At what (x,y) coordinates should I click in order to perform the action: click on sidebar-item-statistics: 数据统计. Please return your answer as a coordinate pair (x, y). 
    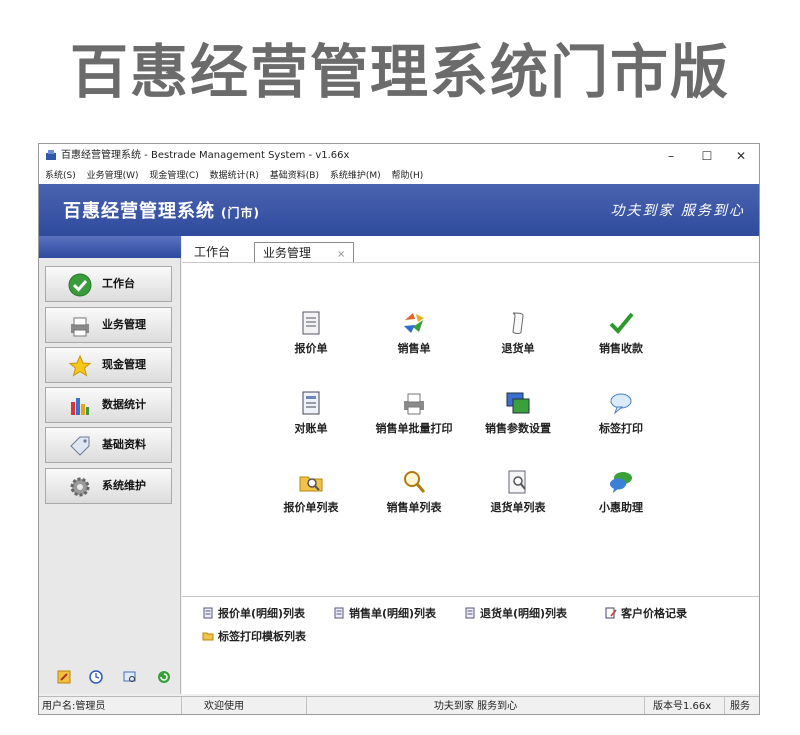
    Looking at the image, I should click on (108, 405).